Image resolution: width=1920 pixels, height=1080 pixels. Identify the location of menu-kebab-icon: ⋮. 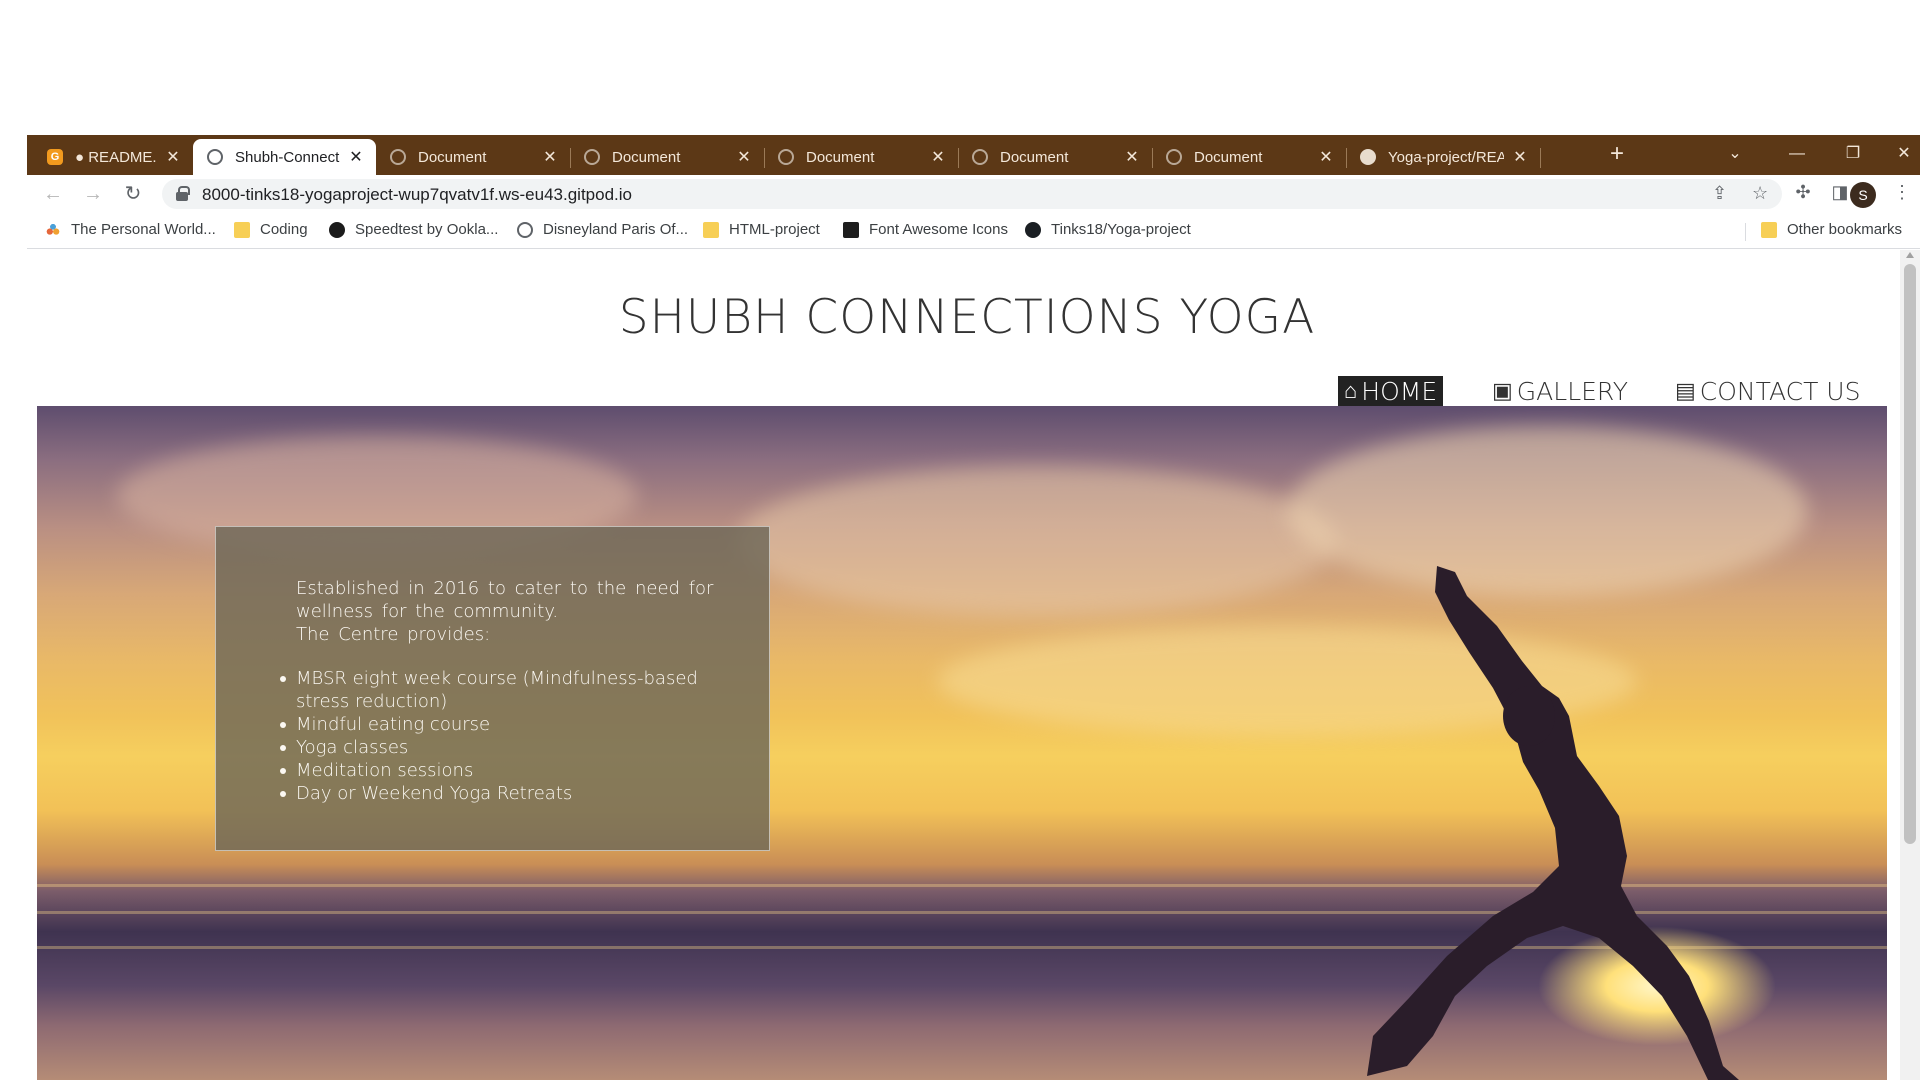
(1902, 192).